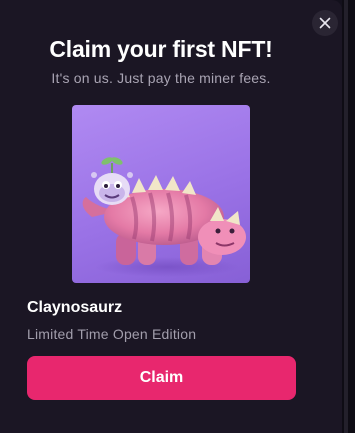  What do you see at coordinates (112, 334) in the screenshot?
I see `nft-edition-label: Limited Time Open Edition` at bounding box center [112, 334].